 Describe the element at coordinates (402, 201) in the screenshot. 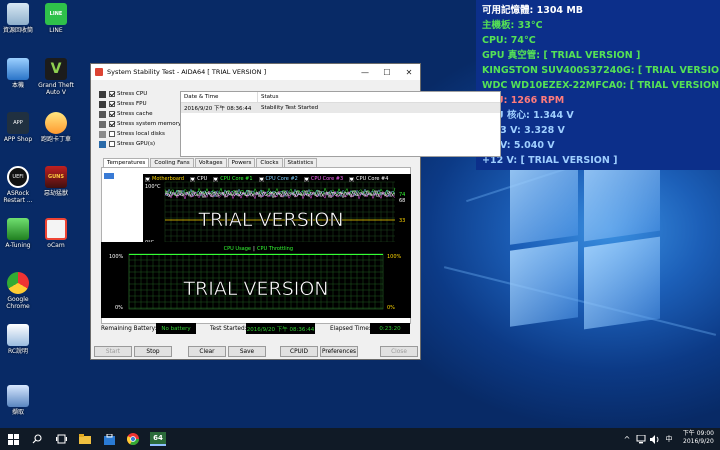

I see `temp-current-value: 68` at that location.